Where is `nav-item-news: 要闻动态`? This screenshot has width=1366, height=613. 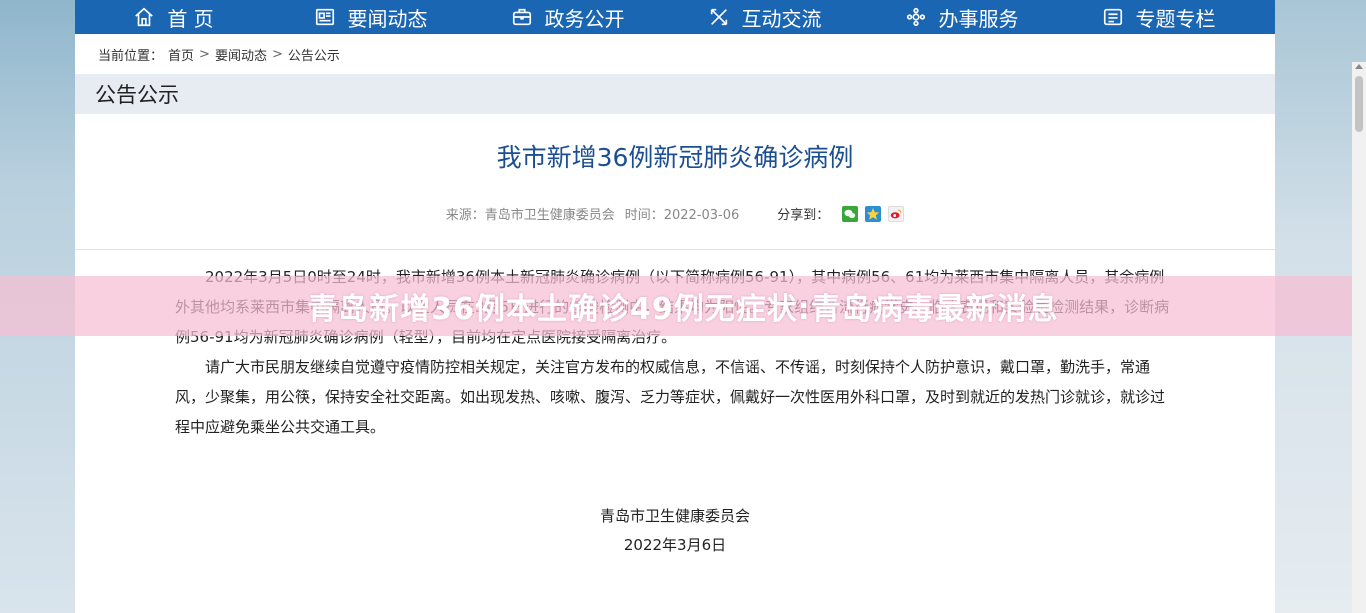 nav-item-news: 要闻动态 is located at coordinates (370, 17).